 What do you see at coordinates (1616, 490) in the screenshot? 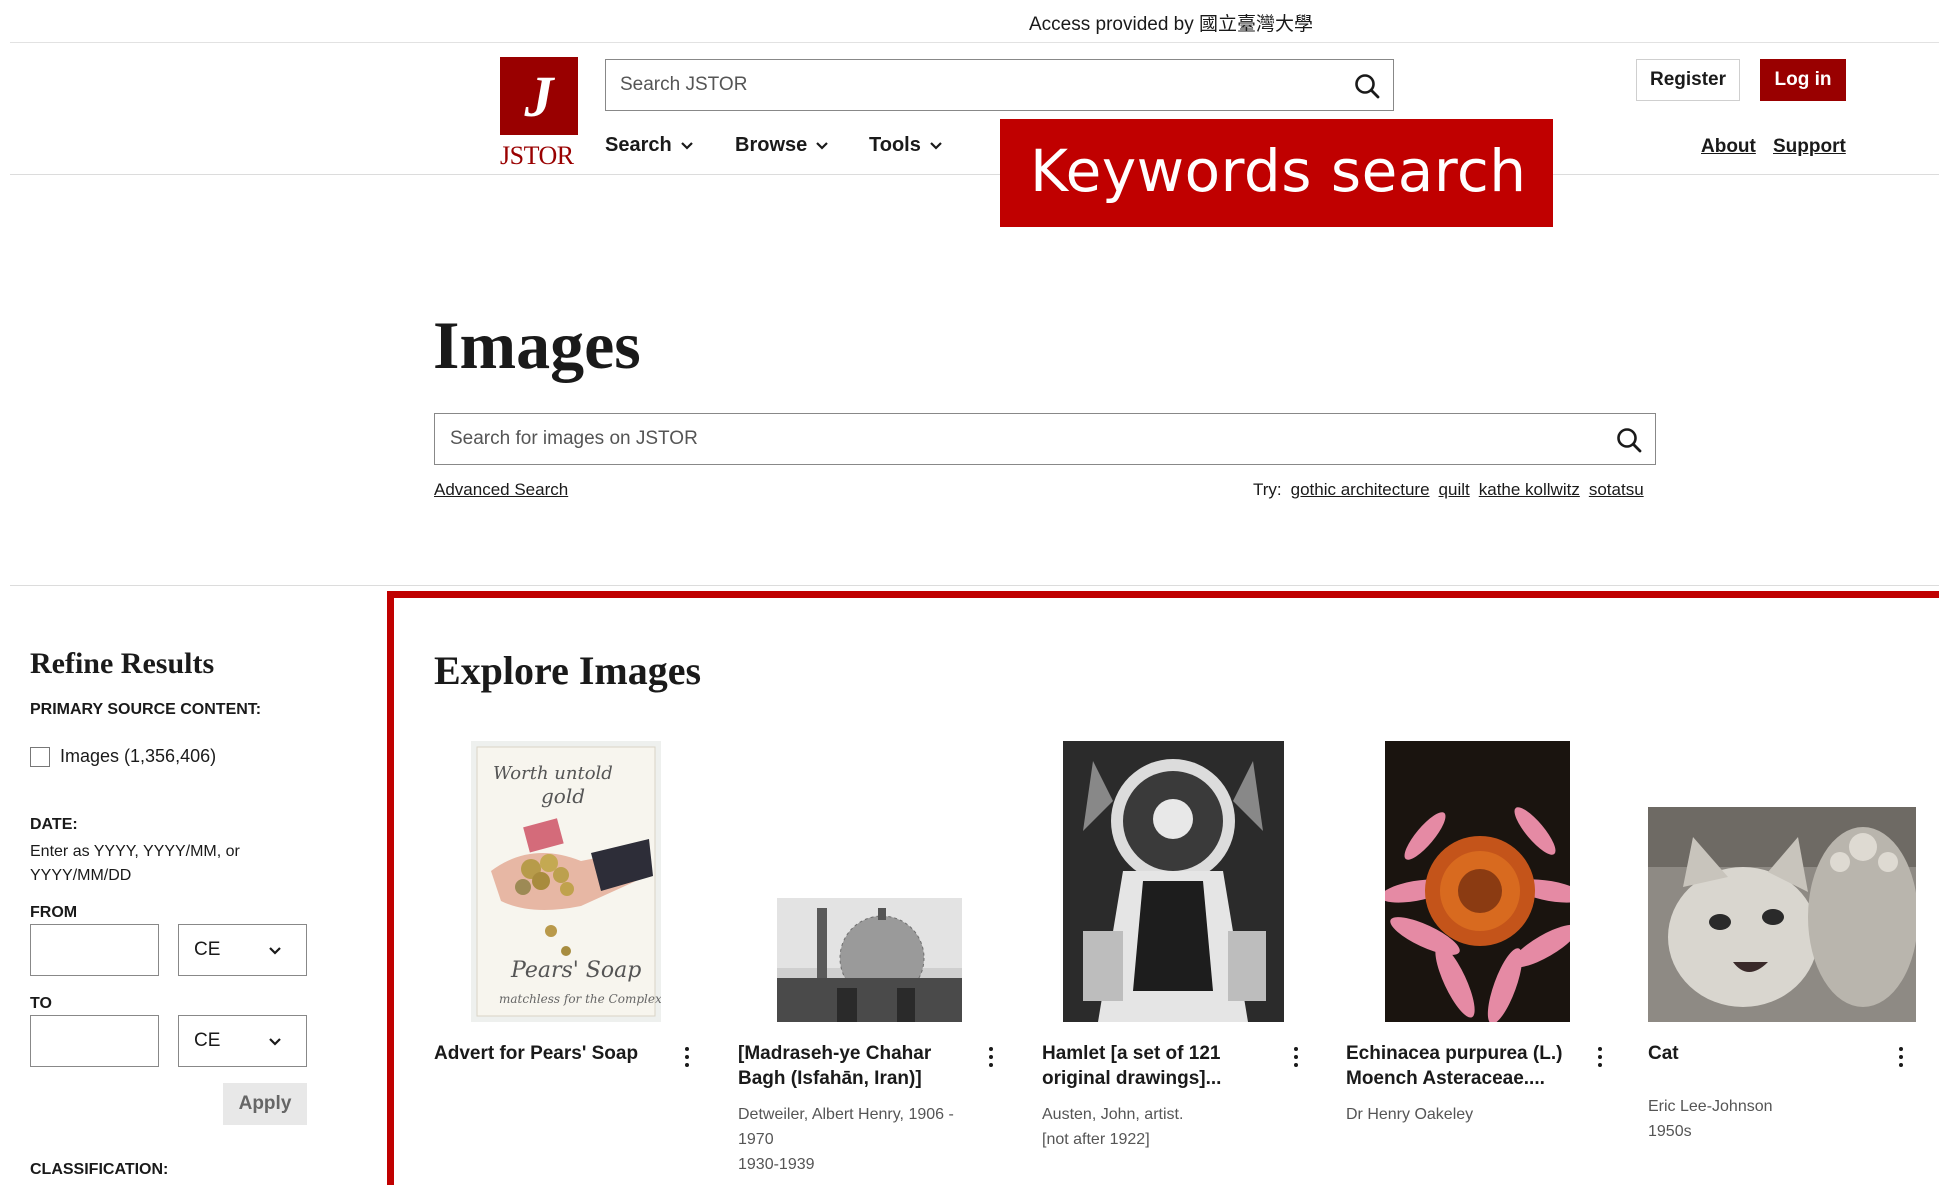
I see `suggestion-link: sotatsu` at bounding box center [1616, 490].